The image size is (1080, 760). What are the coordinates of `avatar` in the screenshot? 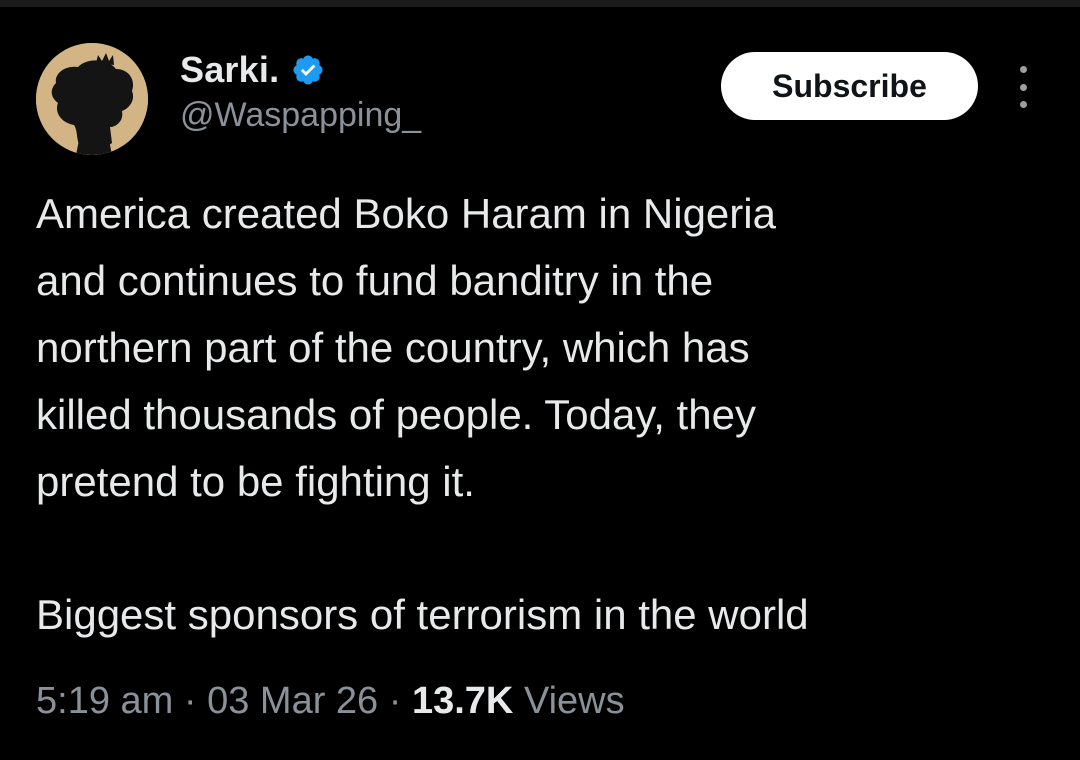 It's located at (92, 99).